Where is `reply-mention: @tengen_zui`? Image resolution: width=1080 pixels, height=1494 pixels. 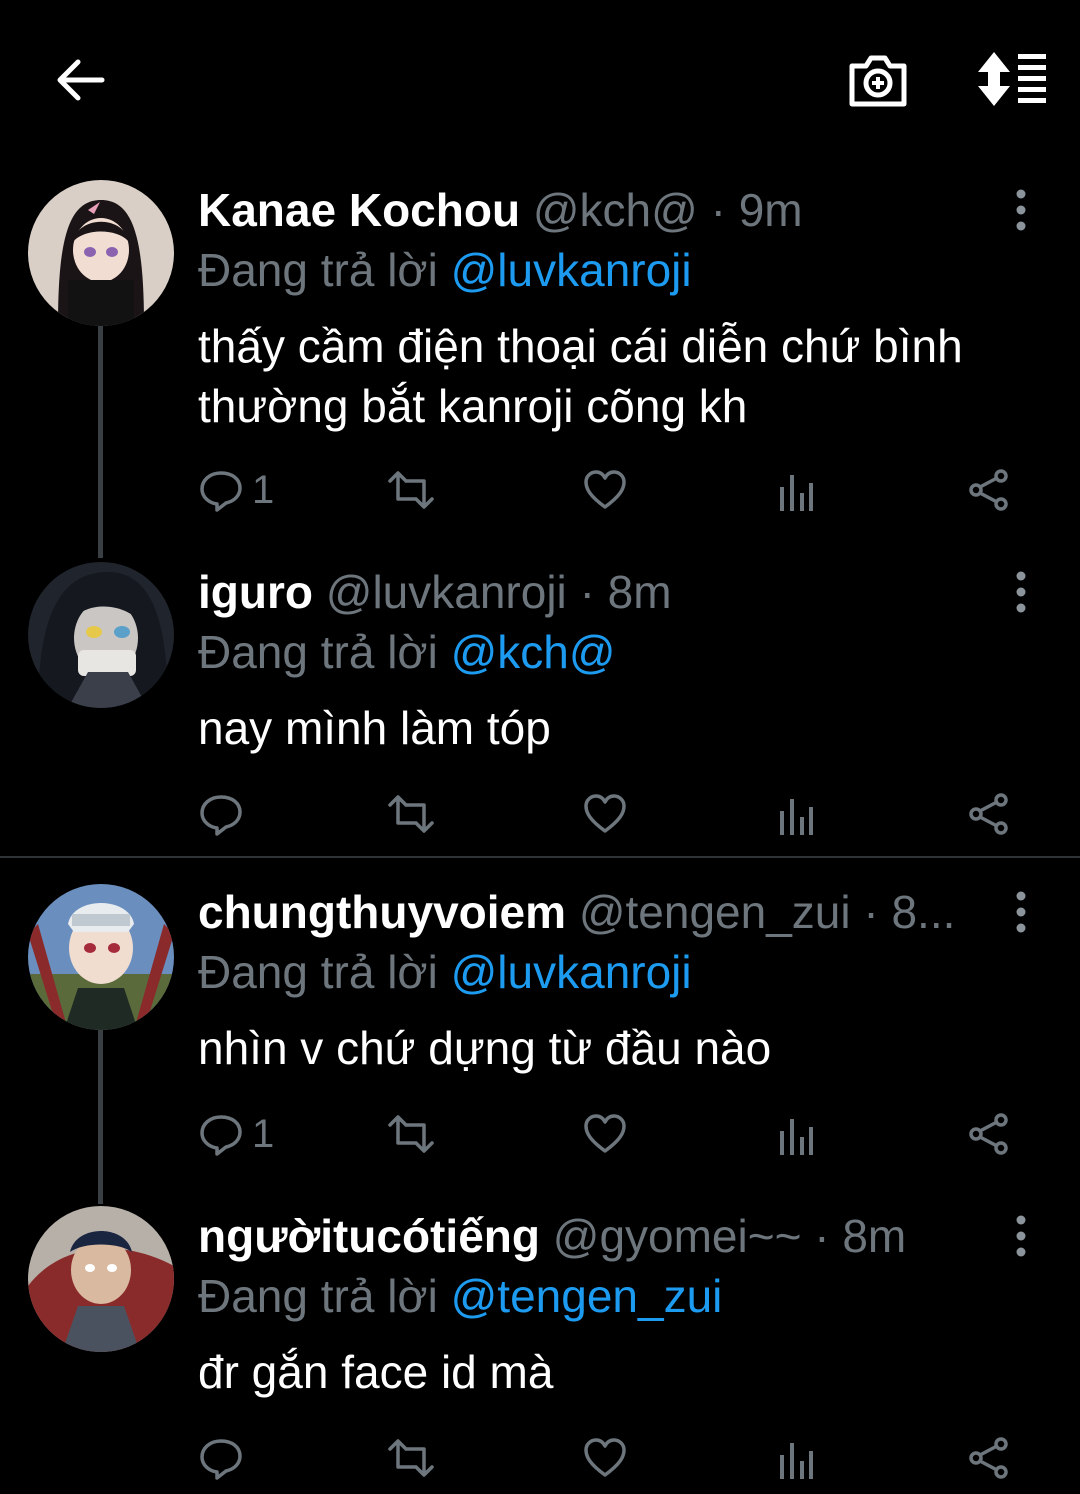
reply-mention: @tengen_zui is located at coordinates (587, 1296).